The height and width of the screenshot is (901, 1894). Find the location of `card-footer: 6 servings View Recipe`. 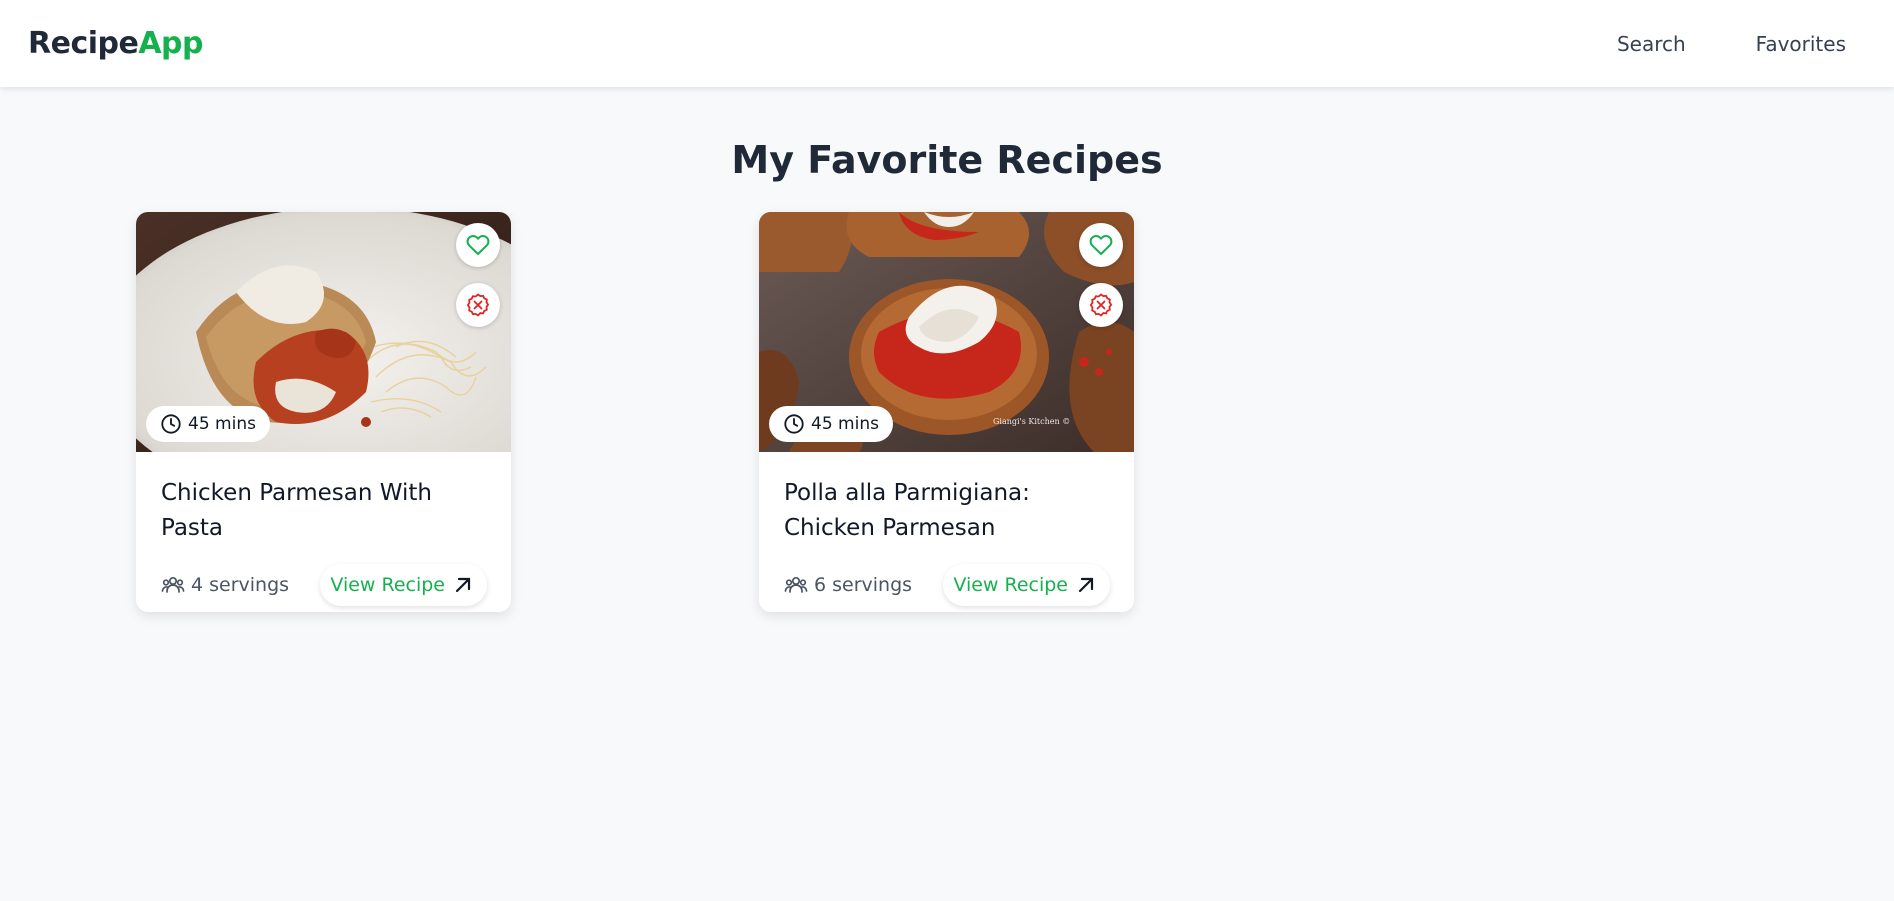

card-footer: 6 servings View Recipe is located at coordinates (947, 585).